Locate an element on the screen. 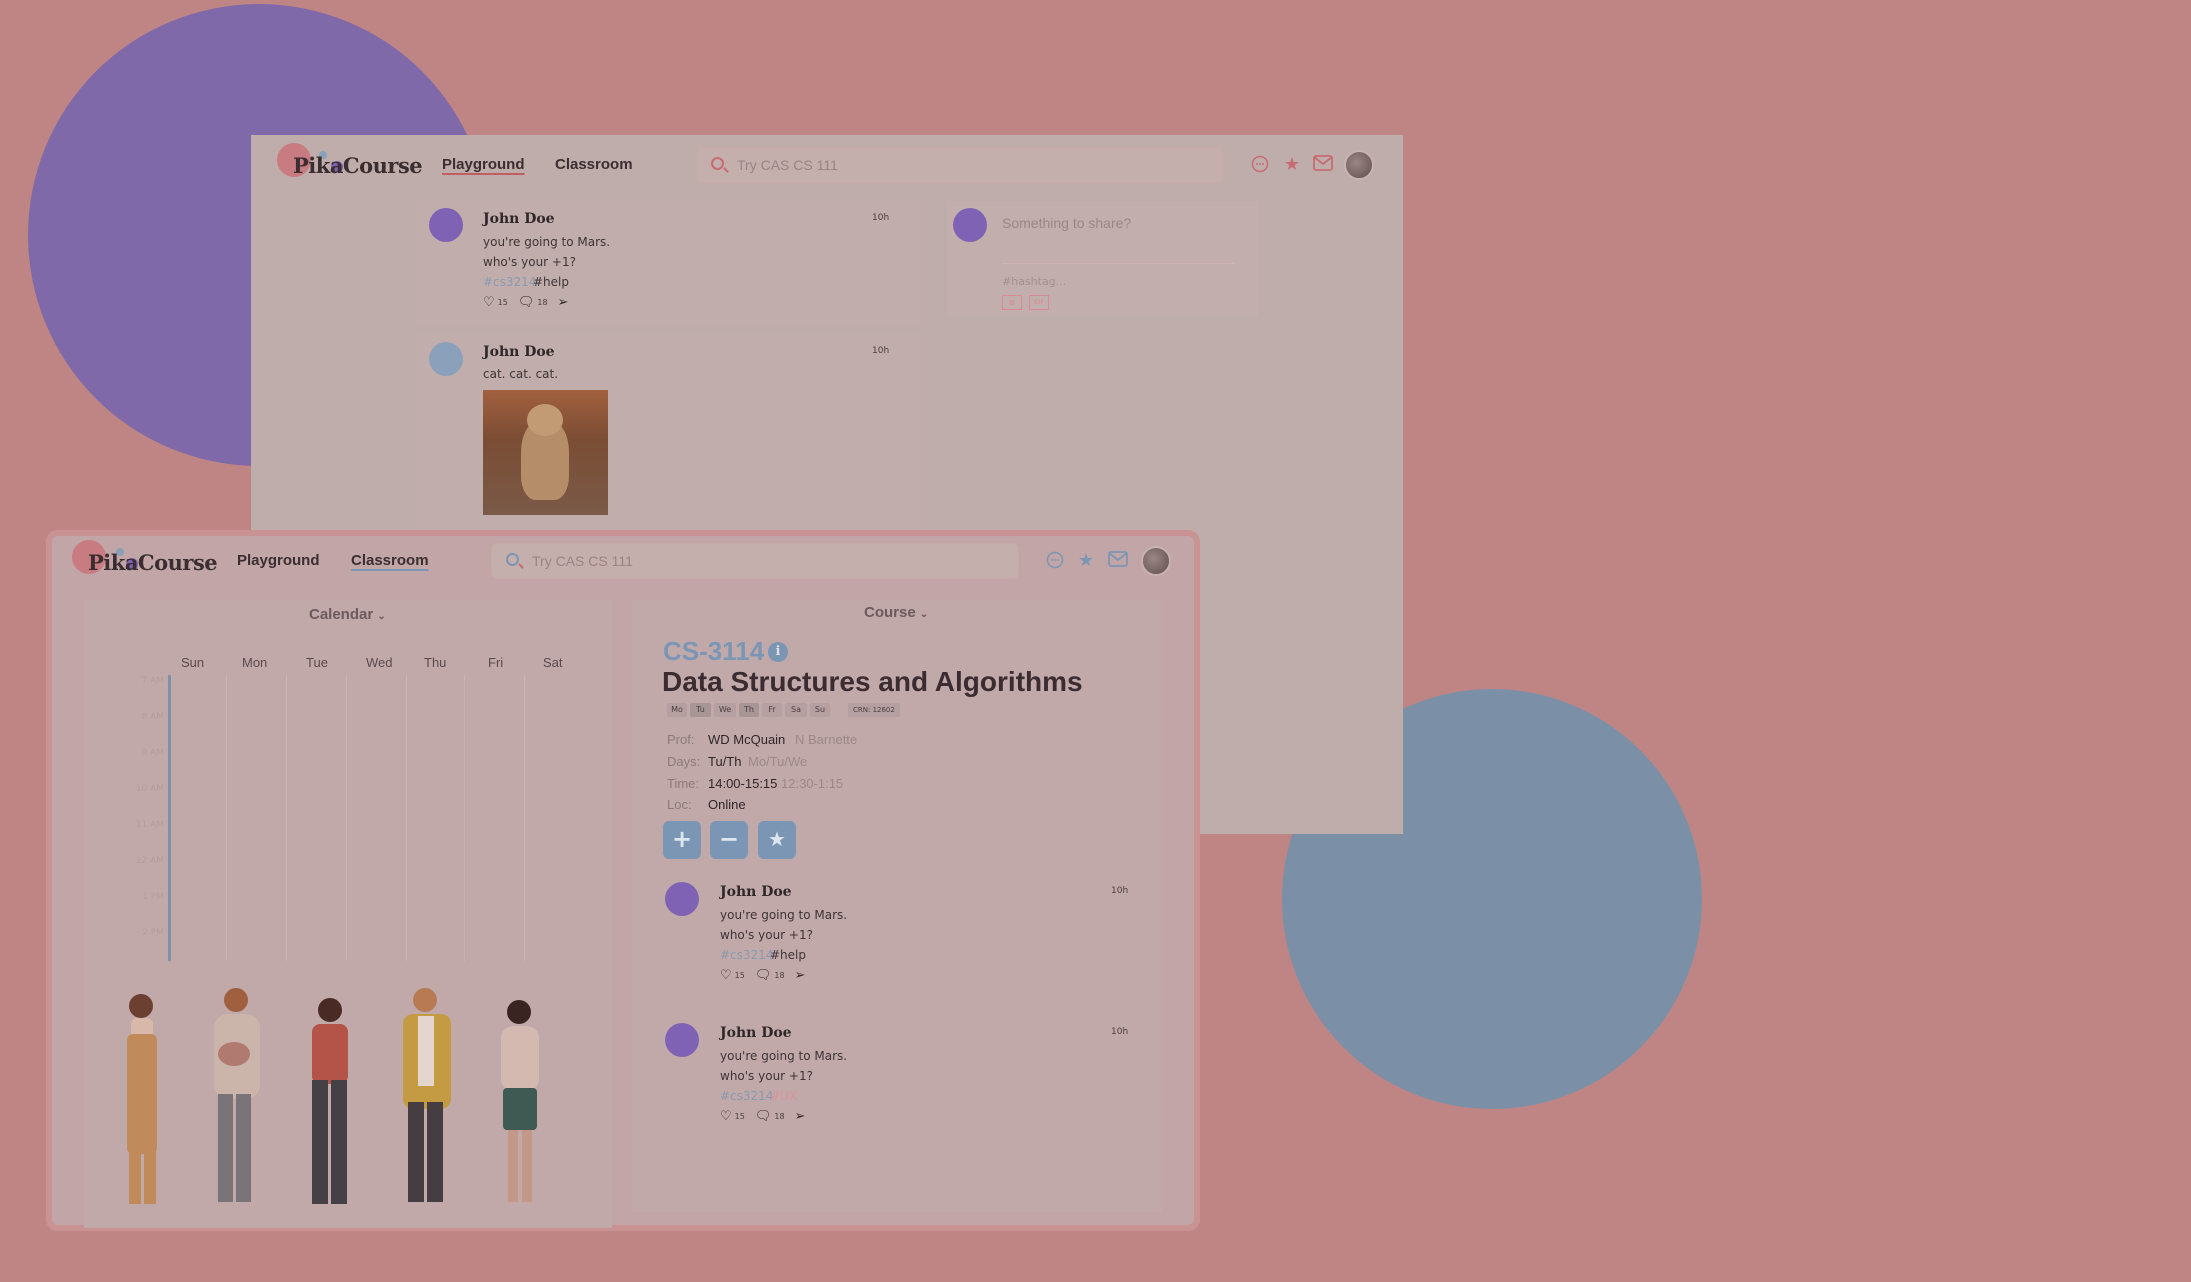 The image size is (2191, 1282). hour-label: 11 AM is located at coordinates (149, 825).